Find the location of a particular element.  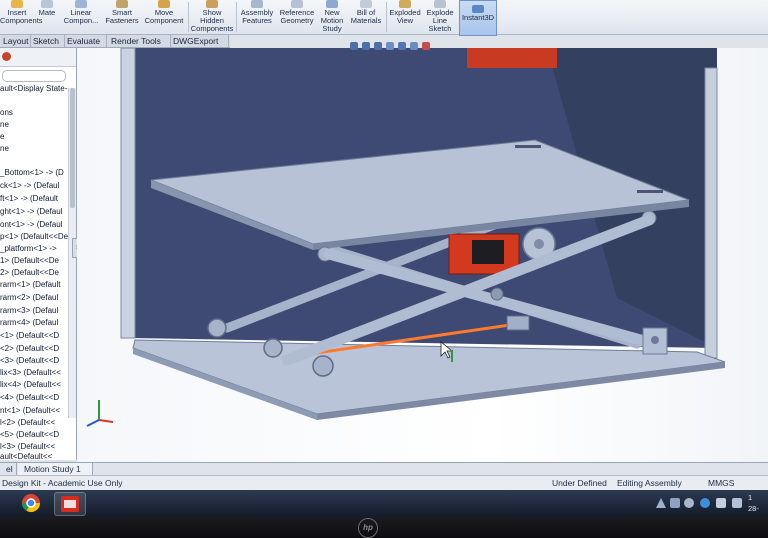

zoom-to-area-icon is located at coordinates (366, 46).